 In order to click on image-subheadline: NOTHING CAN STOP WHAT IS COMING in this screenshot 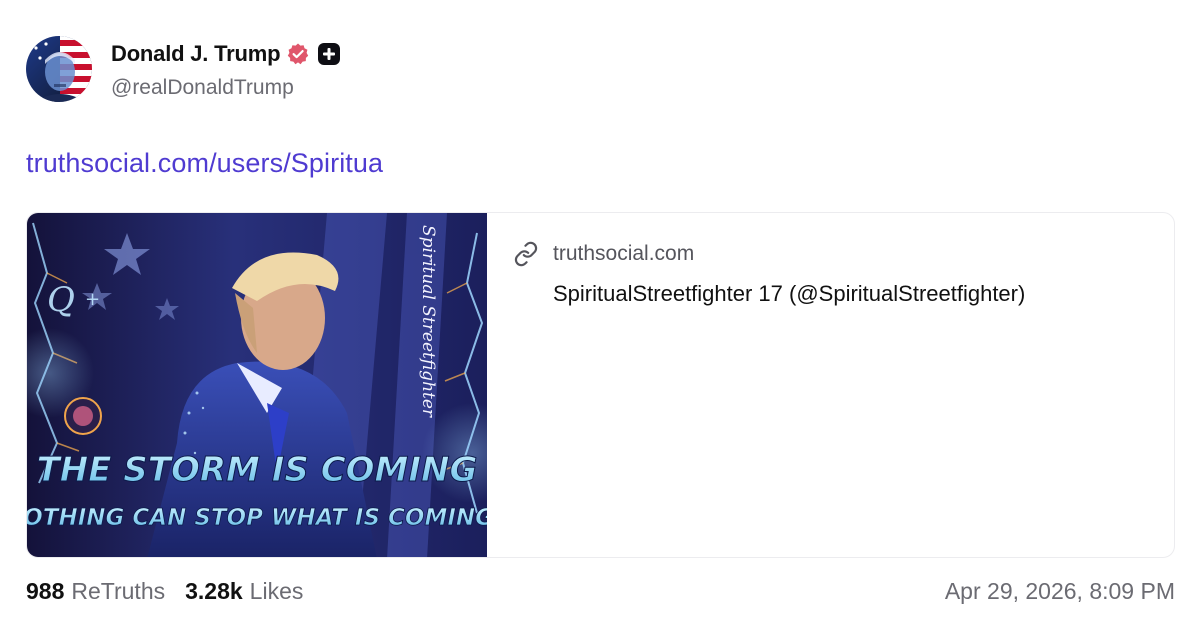, I will do `click(257, 518)`.